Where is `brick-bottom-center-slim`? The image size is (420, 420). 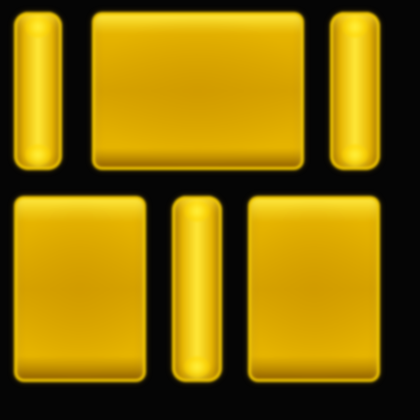 brick-bottom-center-slim is located at coordinates (197, 289).